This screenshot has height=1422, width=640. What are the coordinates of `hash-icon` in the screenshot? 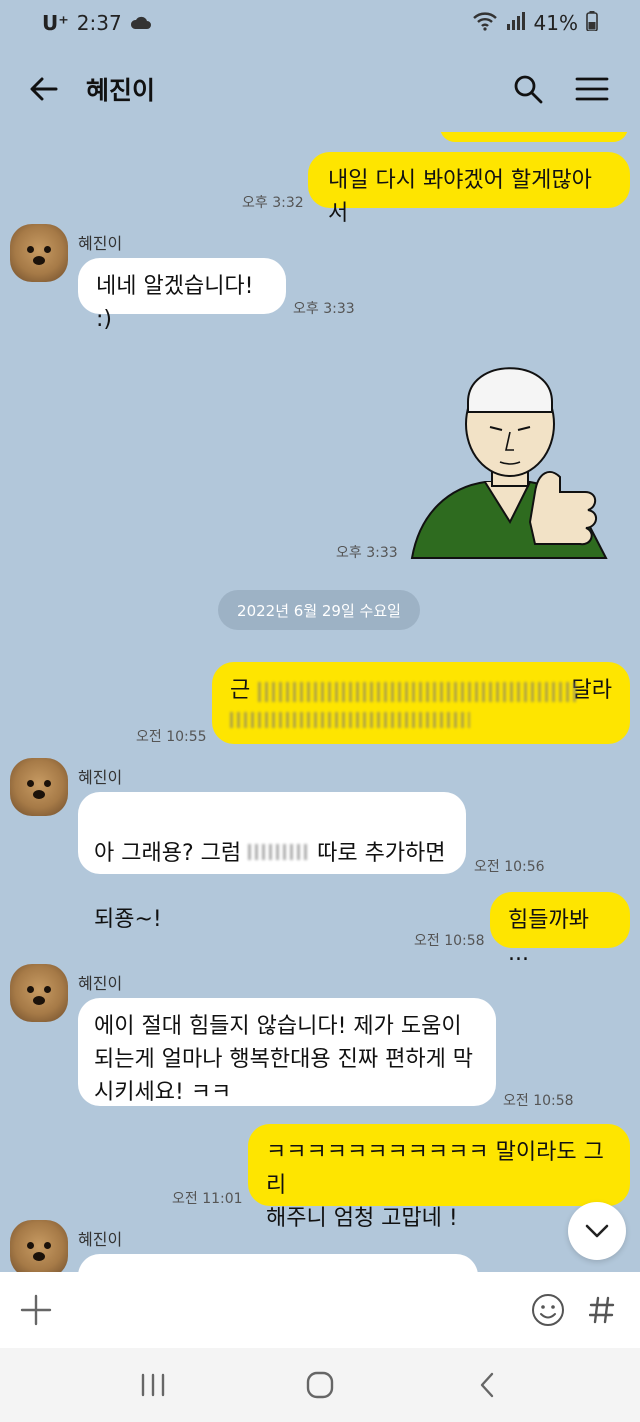 It's located at (602, 1310).